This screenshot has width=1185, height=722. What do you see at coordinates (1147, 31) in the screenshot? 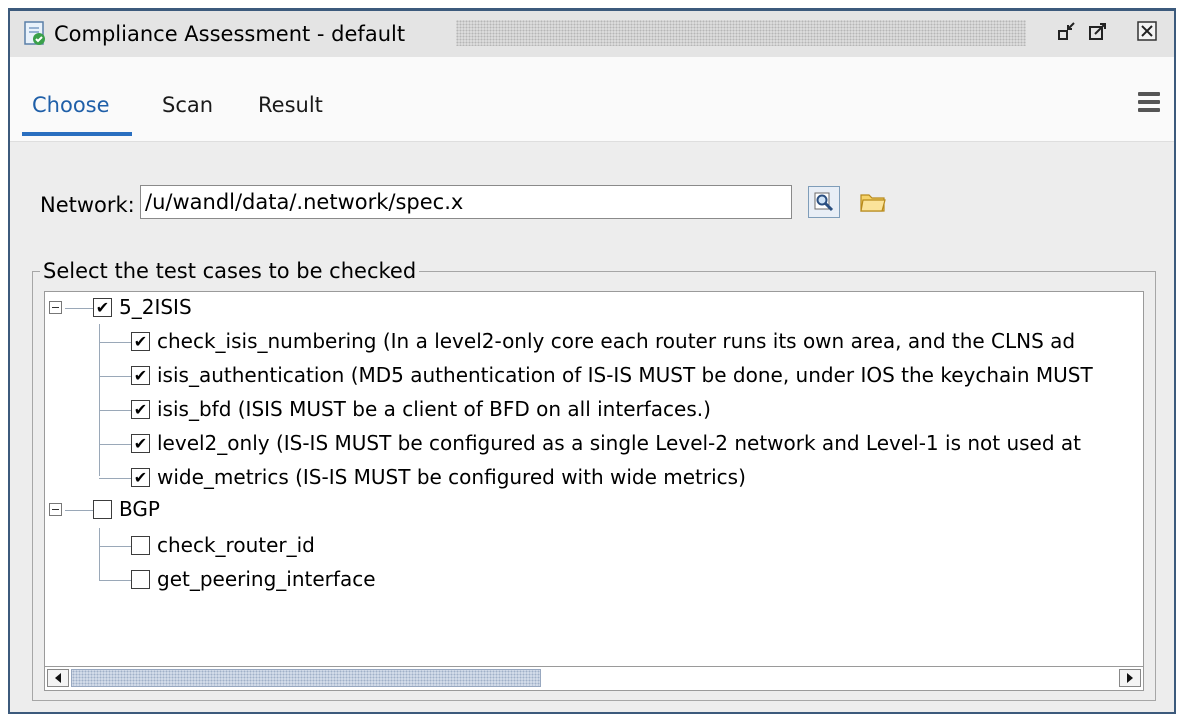
I see `close-icon` at bounding box center [1147, 31].